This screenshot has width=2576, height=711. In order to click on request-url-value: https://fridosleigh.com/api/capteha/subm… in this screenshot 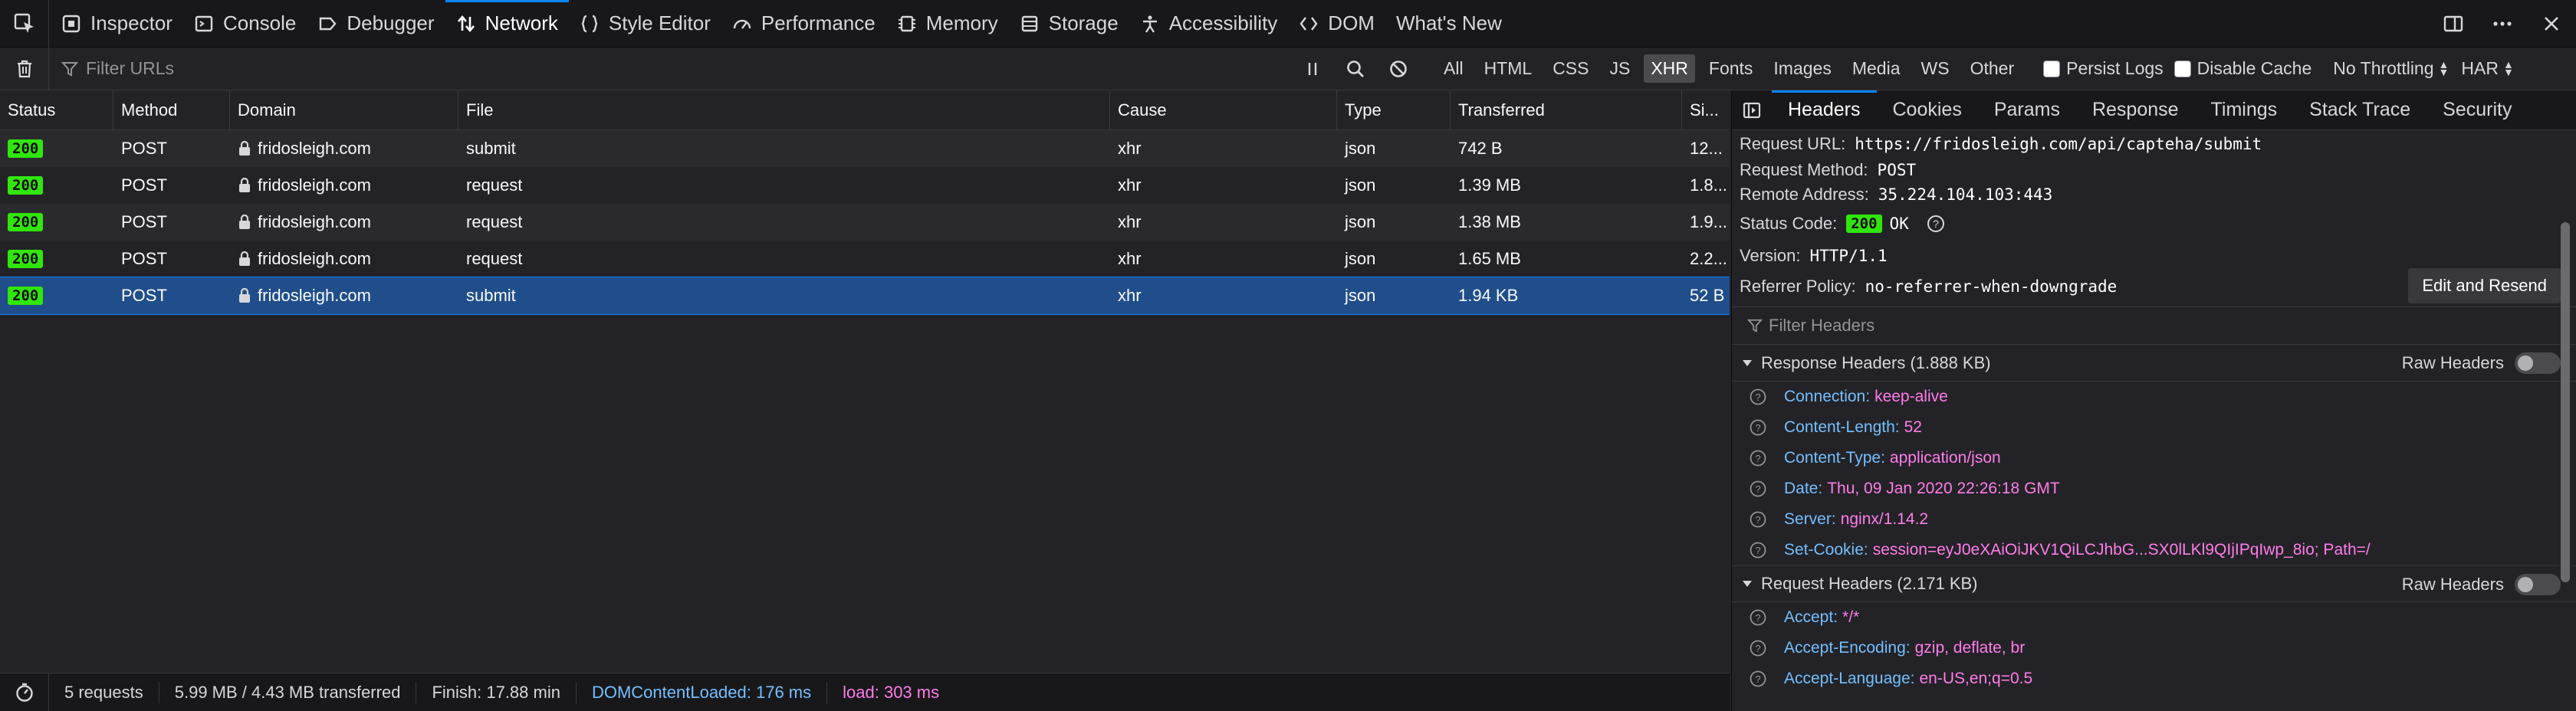, I will do `click(2058, 144)`.